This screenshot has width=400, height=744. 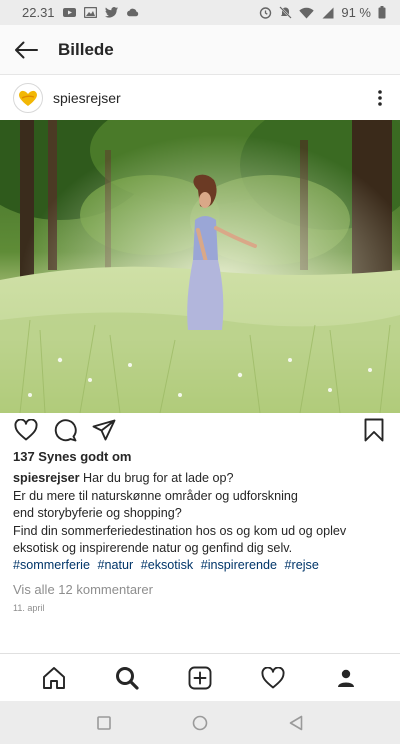 What do you see at coordinates (200, 12) in the screenshot?
I see `status-bar: 22.31 91 %` at bounding box center [200, 12].